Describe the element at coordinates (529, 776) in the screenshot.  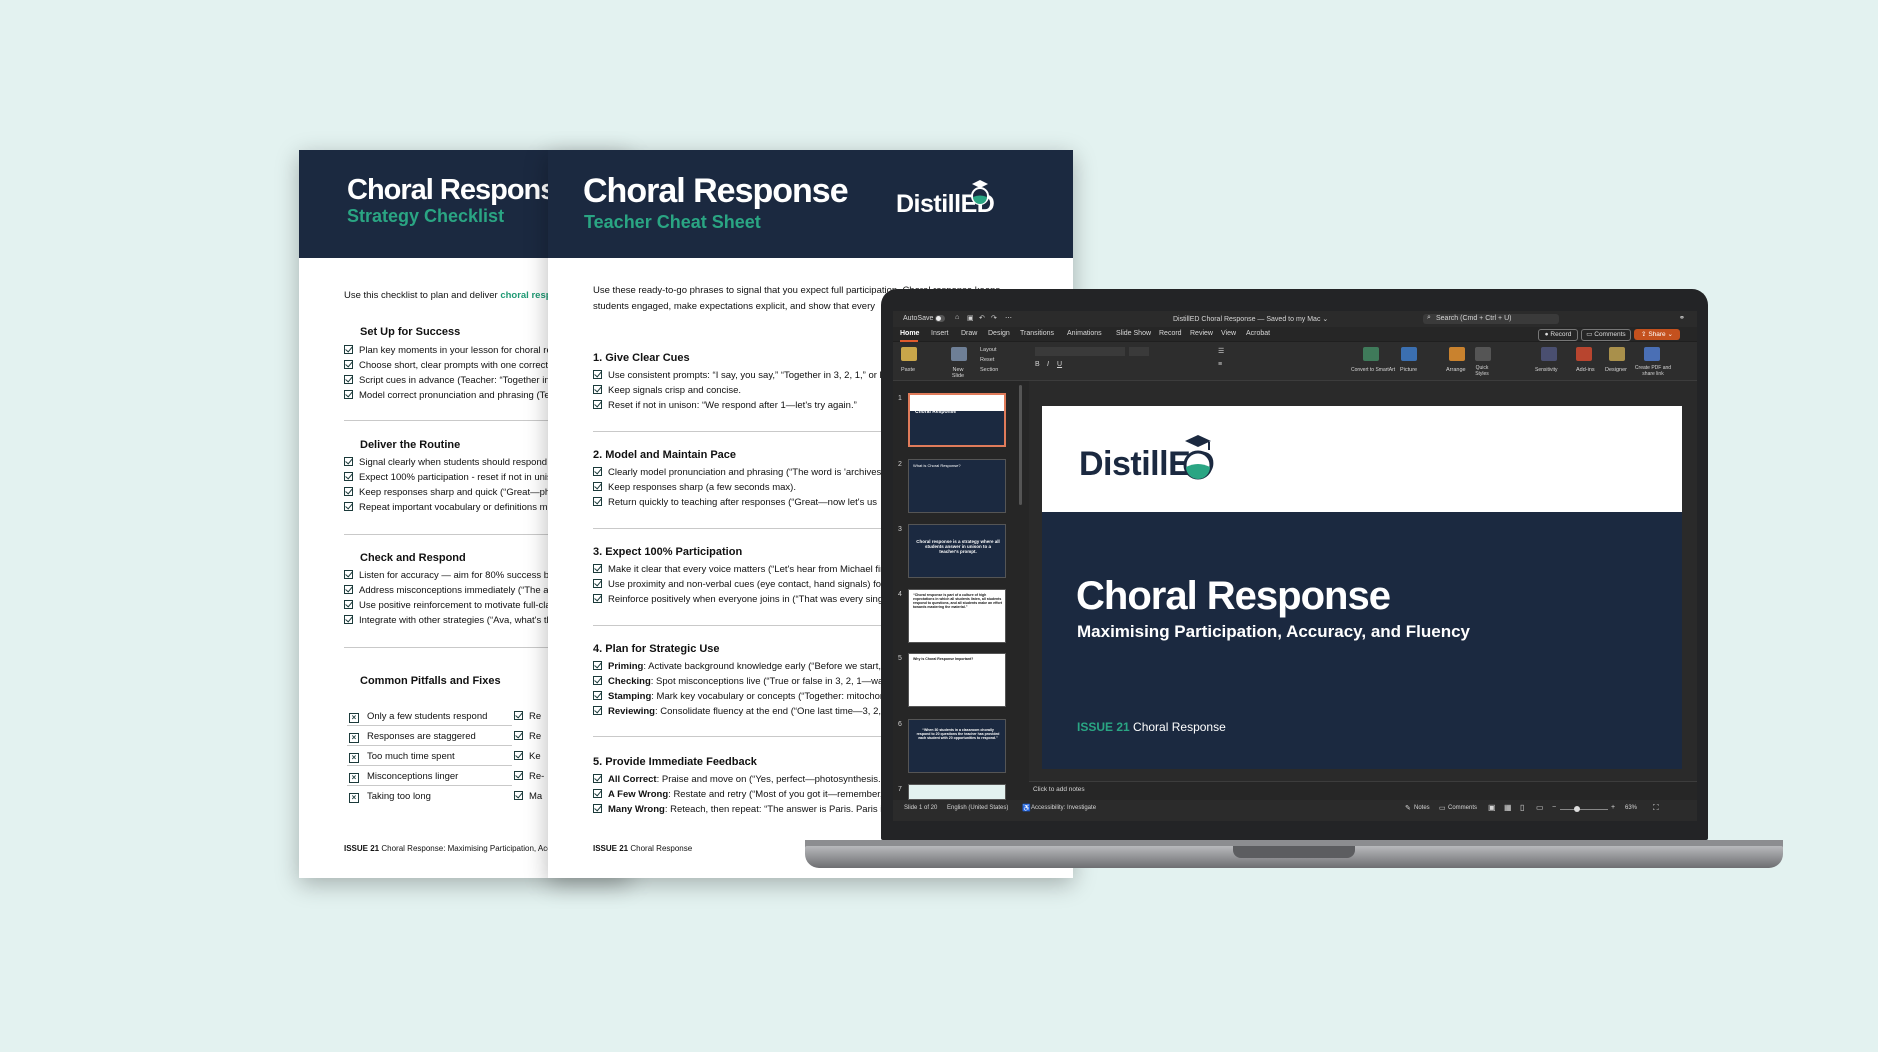
I see `fix-item: Re-` at that location.